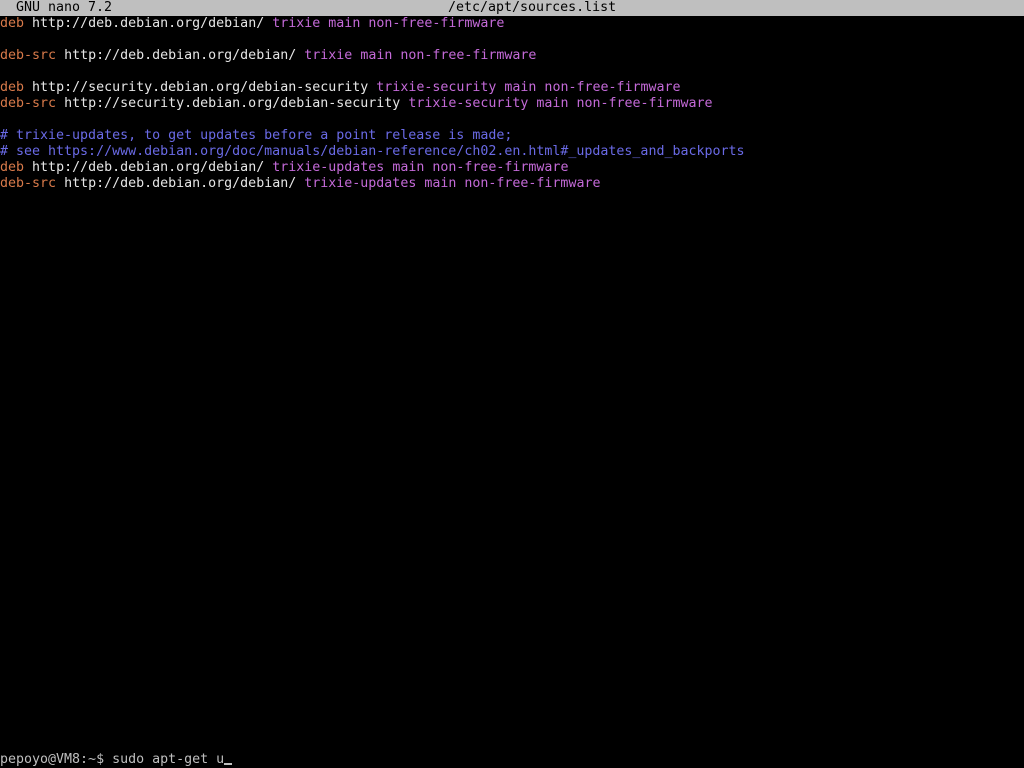 The height and width of the screenshot is (768, 1024). What do you see at coordinates (64, 7) in the screenshot?
I see `editor-version: GNU nano 7.2` at bounding box center [64, 7].